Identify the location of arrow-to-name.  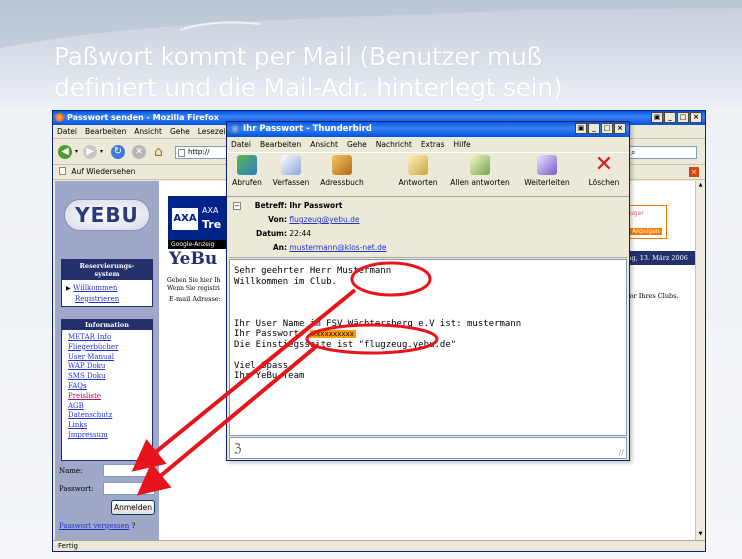
(244, 380).